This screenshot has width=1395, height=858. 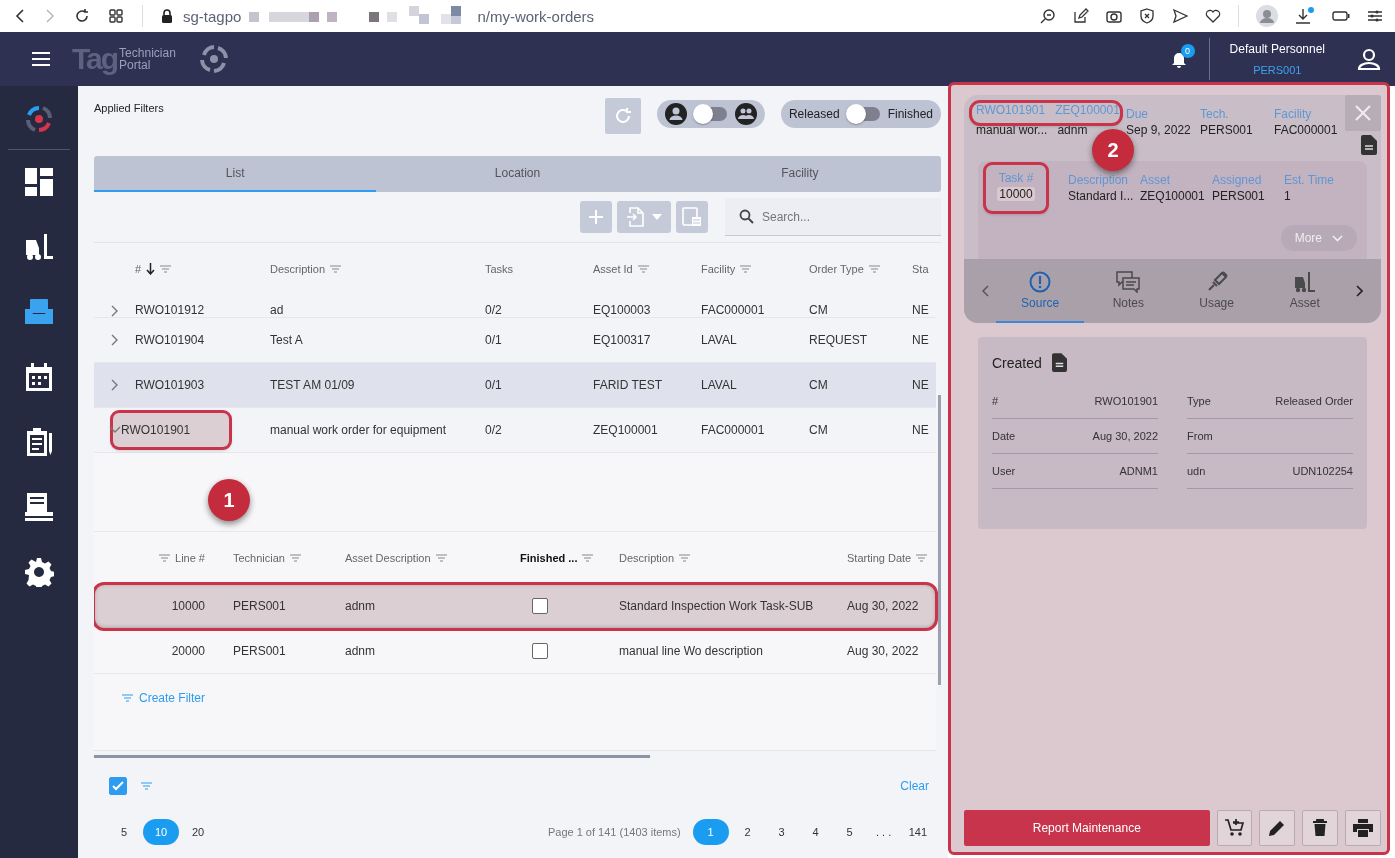 I want to click on heart-icon, so click(x=1213, y=16).